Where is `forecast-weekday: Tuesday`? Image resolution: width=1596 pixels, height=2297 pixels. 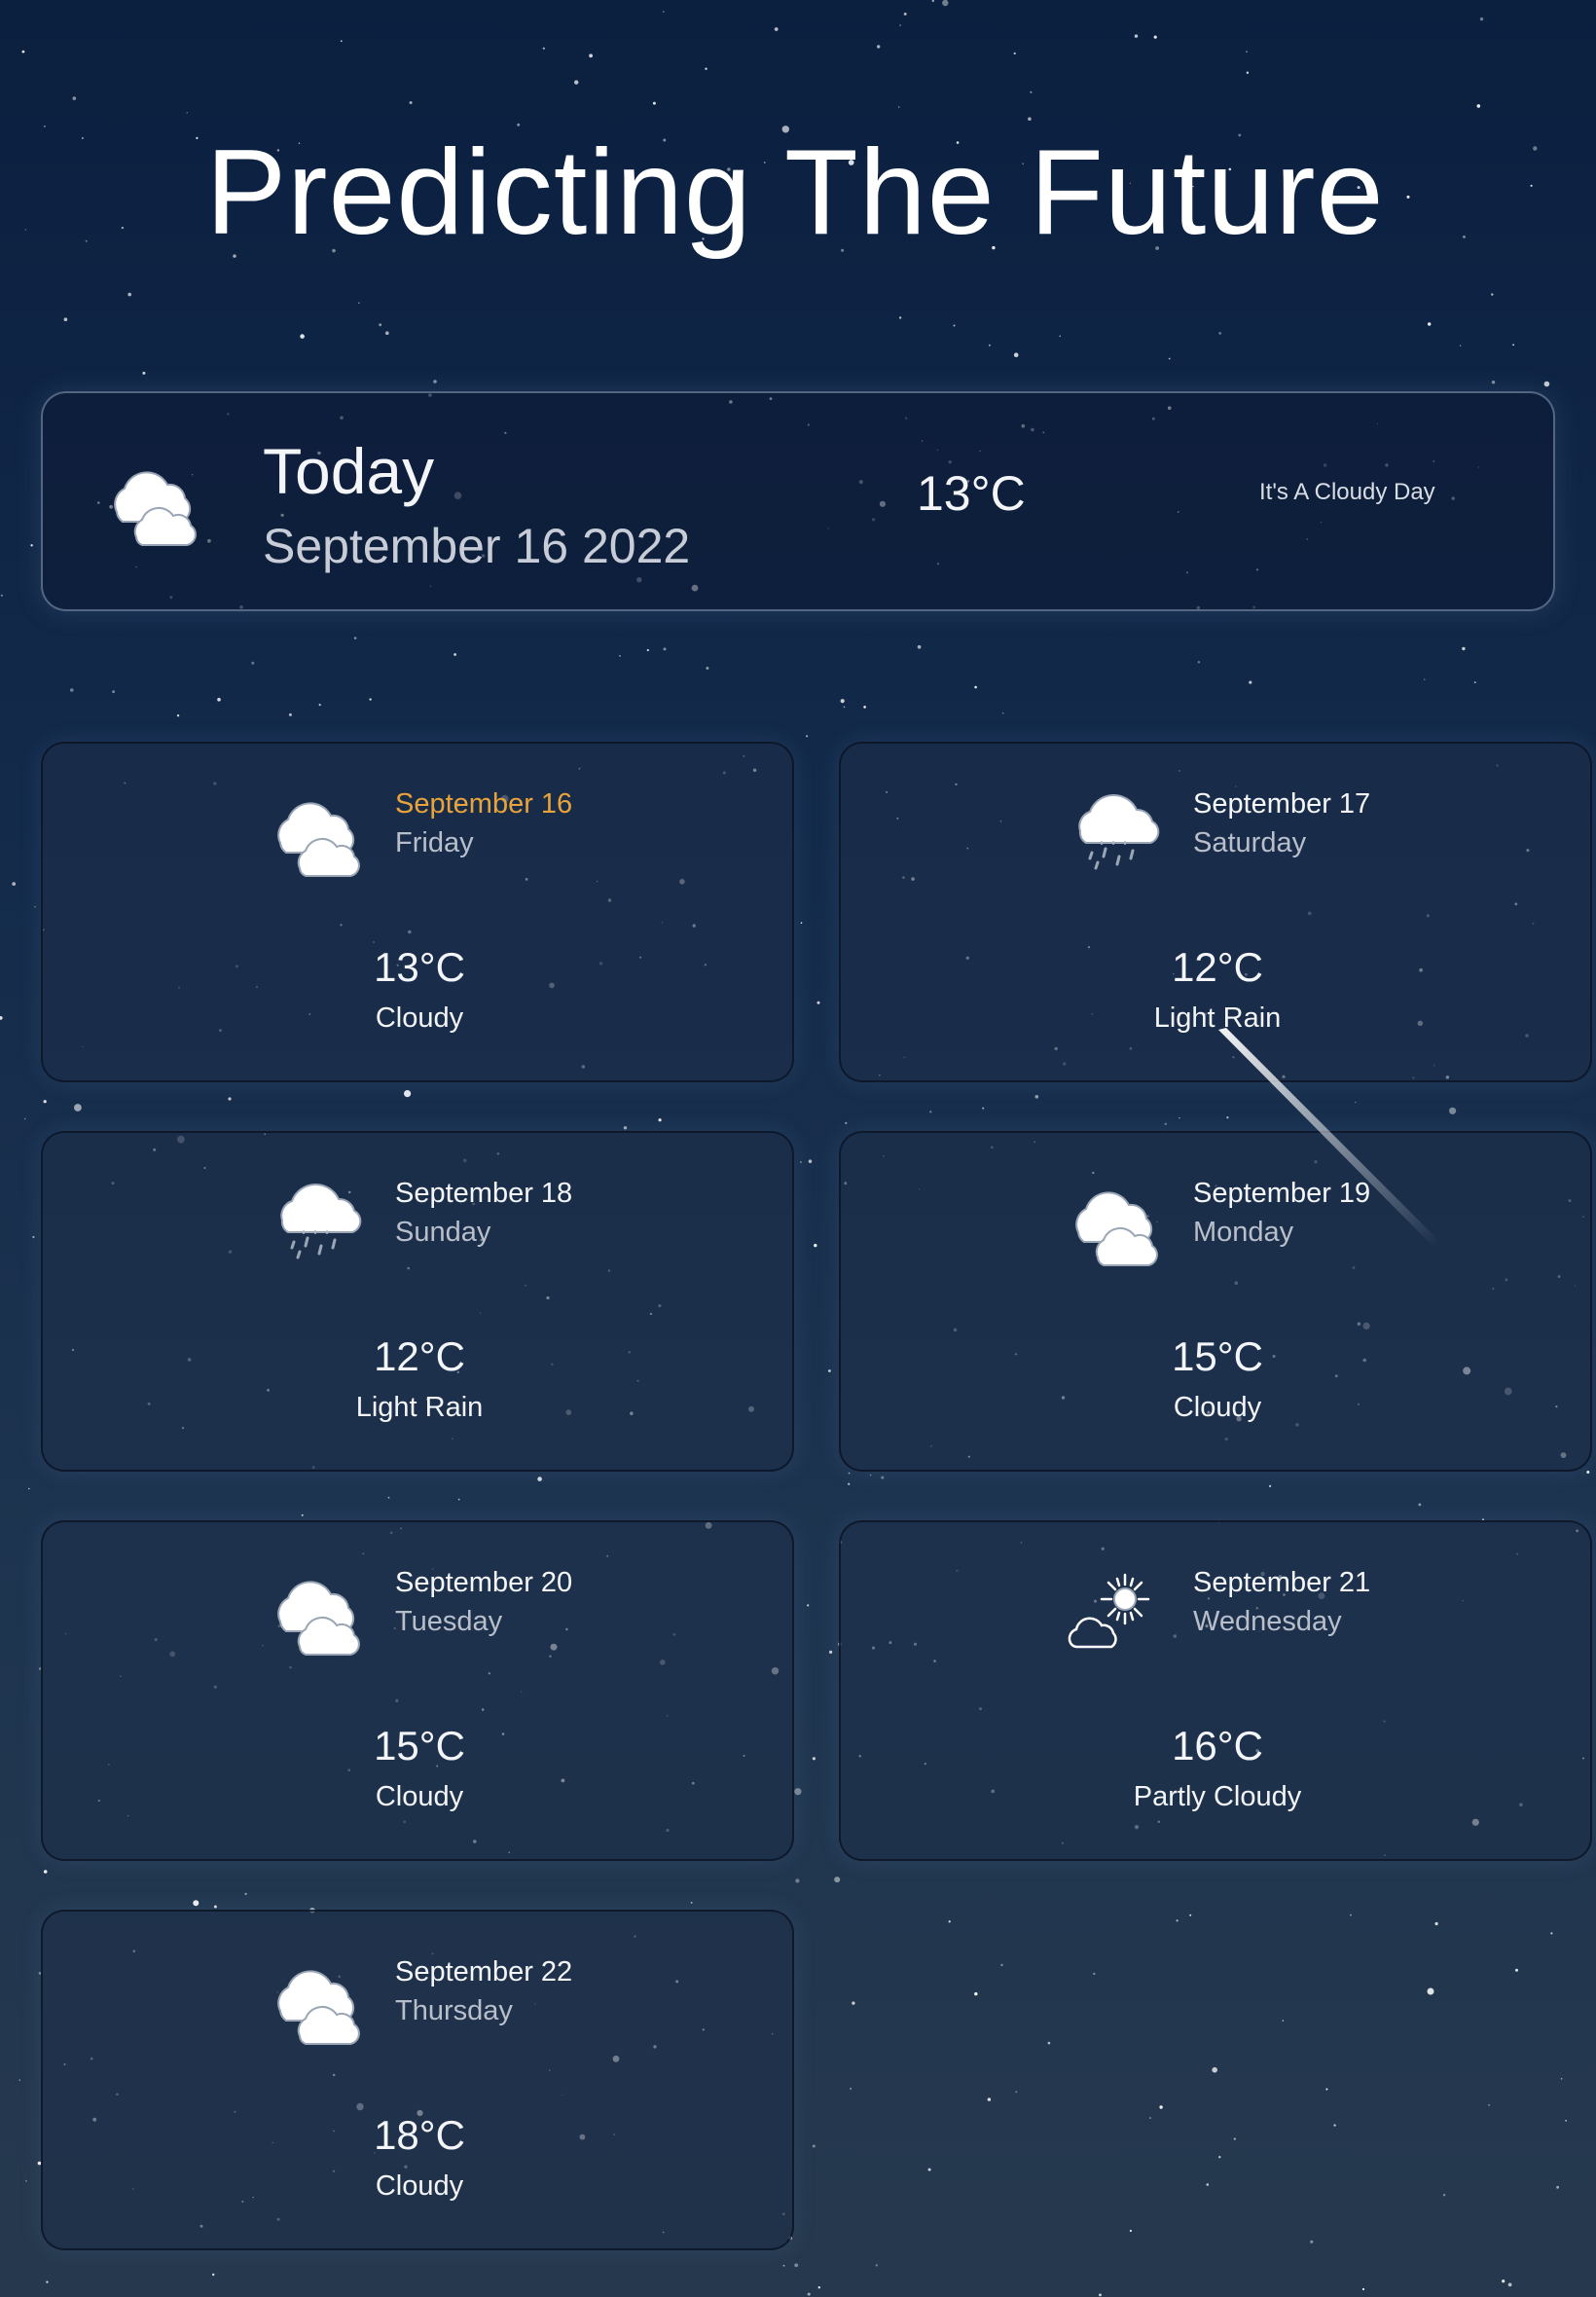 forecast-weekday: Tuesday is located at coordinates (449, 1621).